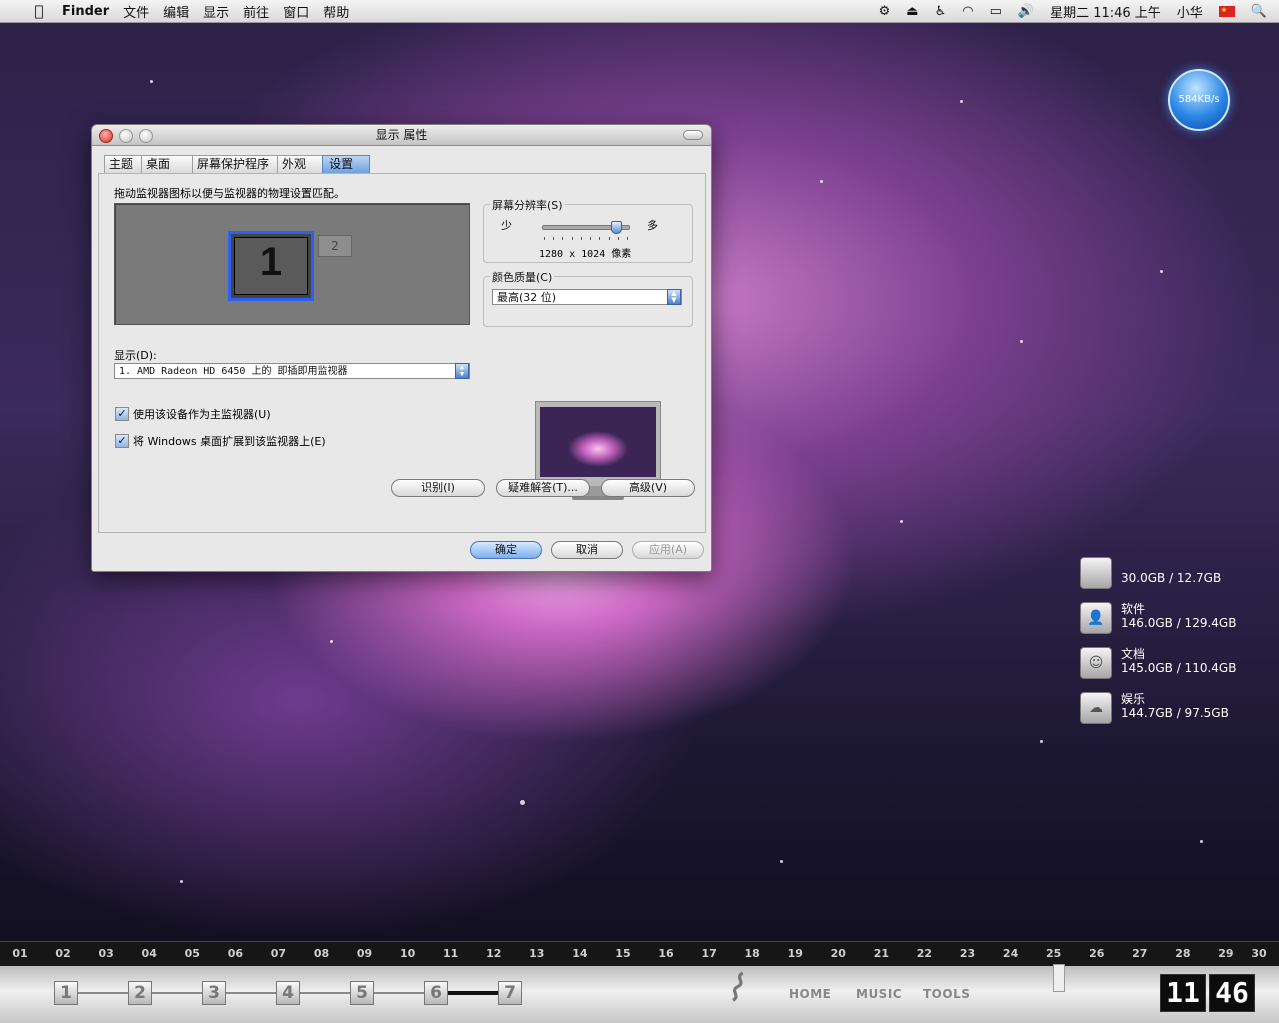 The image size is (1279, 1023). I want to click on timeline-day: 29, so click(1226, 953).